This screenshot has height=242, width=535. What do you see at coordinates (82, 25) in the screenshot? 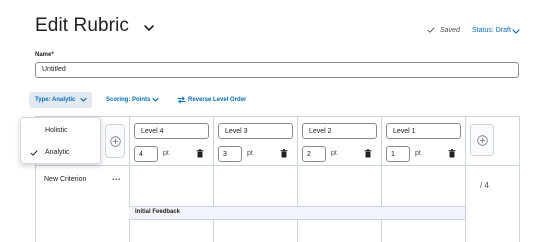
I see `page-title: Edit Rubric` at bounding box center [82, 25].